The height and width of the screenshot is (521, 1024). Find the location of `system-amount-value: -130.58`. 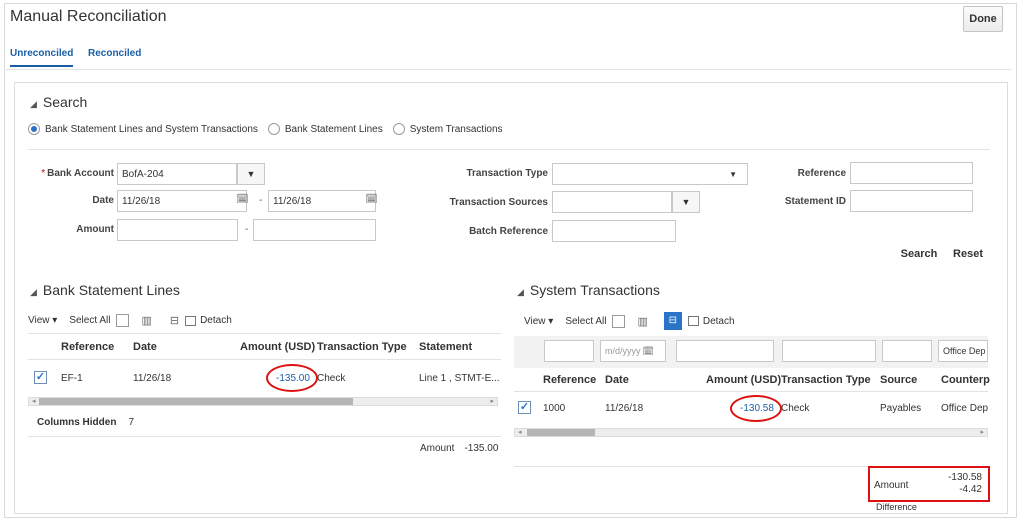

system-amount-value: -130.58 is located at coordinates (965, 477).